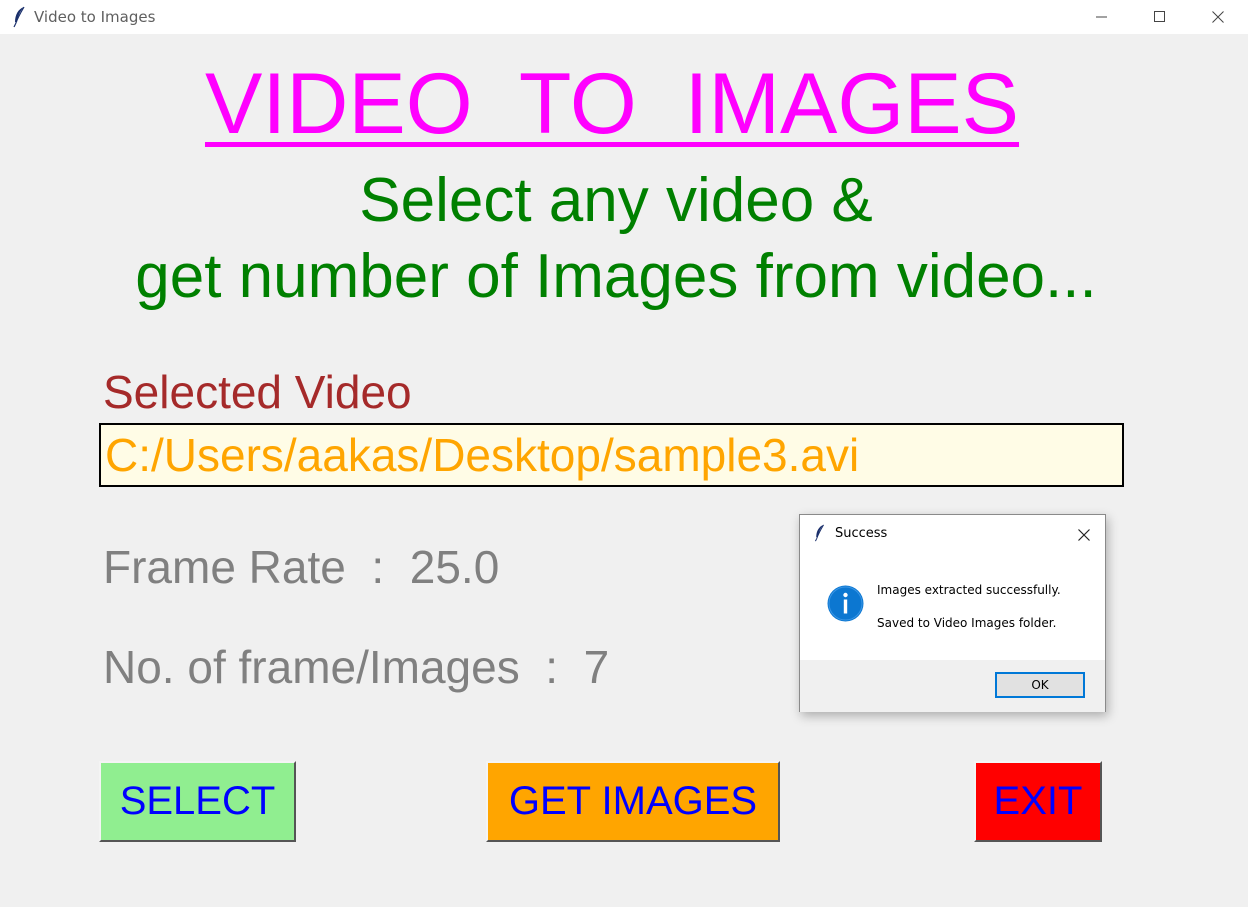 The width and height of the screenshot is (1248, 907). Describe the element at coordinates (1040, 685) in the screenshot. I see `ok-button: OK` at that location.